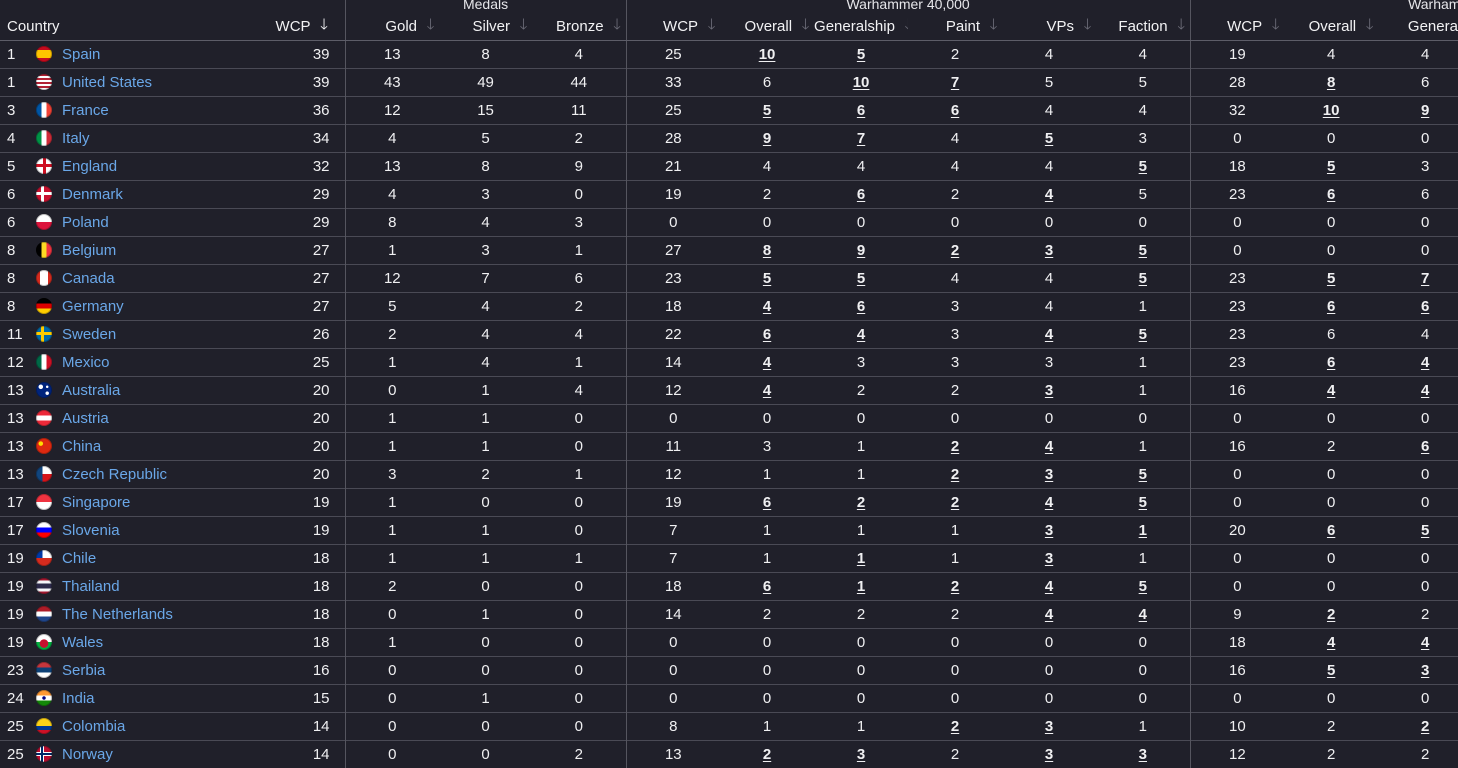 The height and width of the screenshot is (768, 1458). What do you see at coordinates (485, 530) in the screenshot?
I see `silver-cell: 1` at bounding box center [485, 530].